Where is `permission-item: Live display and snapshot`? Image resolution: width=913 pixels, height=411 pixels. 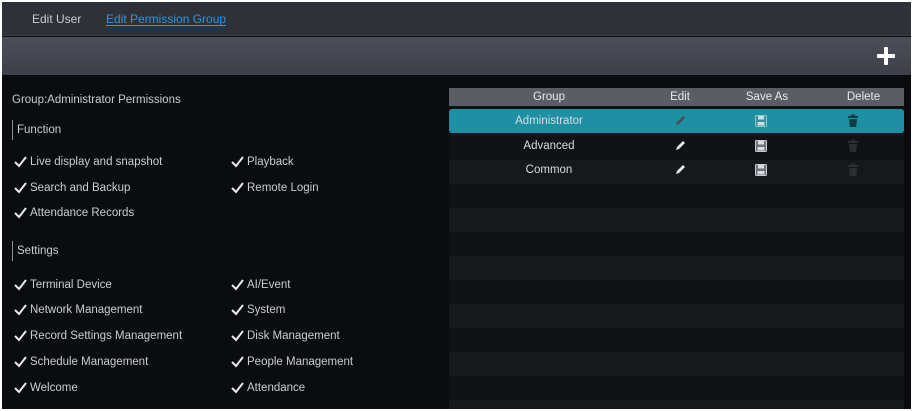
permission-item: Live display and snapshot is located at coordinates (87, 162).